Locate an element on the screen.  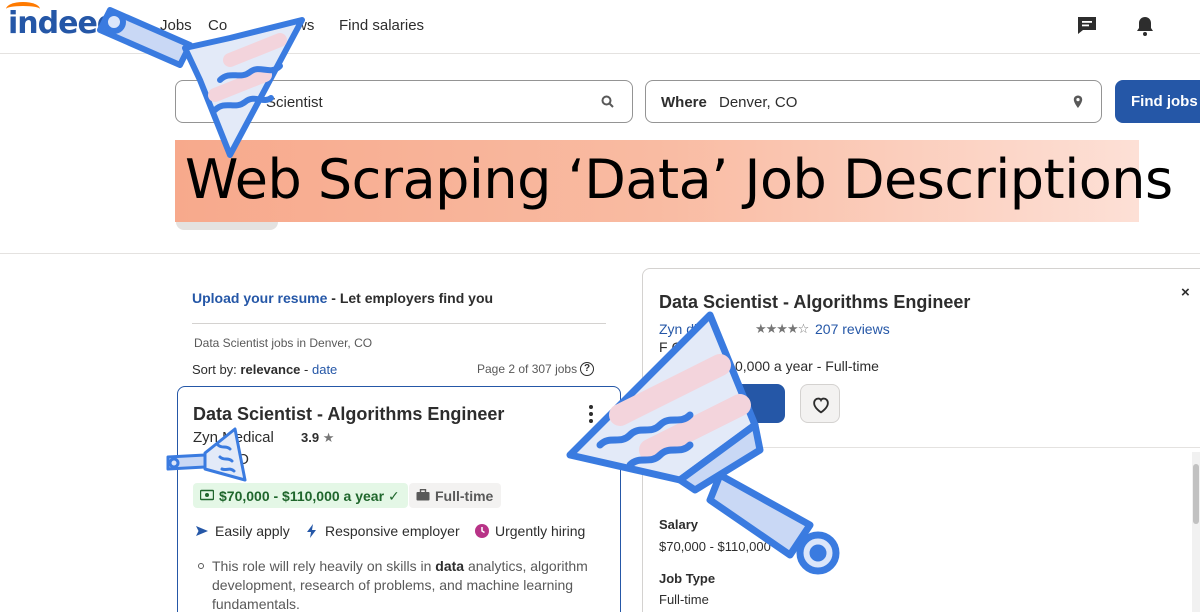
job-card-title: Data Scientist - Algorithms Engineer is located at coordinates (348, 414).